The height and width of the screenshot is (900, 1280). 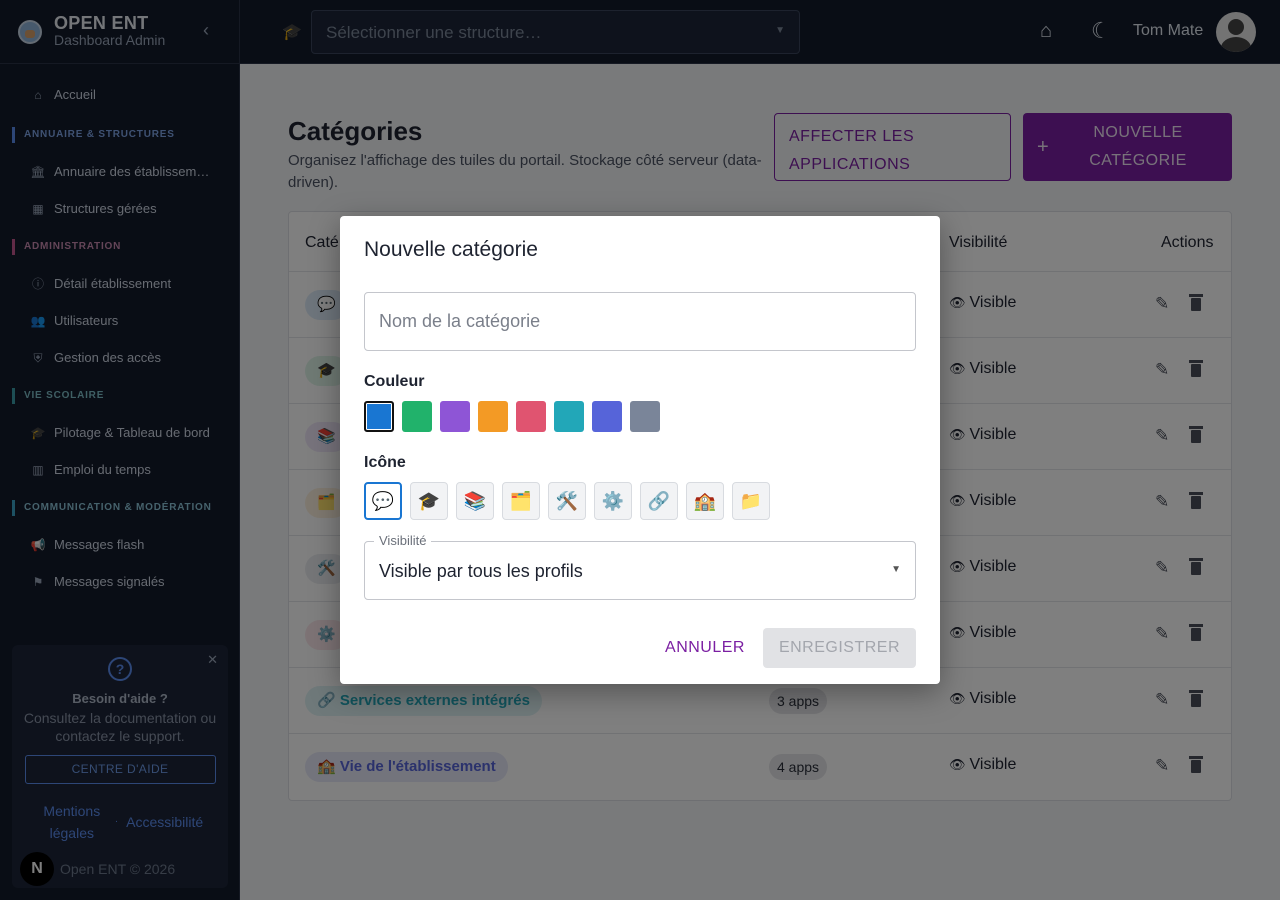 I want to click on icon-label: Icône, so click(x=385, y=462).